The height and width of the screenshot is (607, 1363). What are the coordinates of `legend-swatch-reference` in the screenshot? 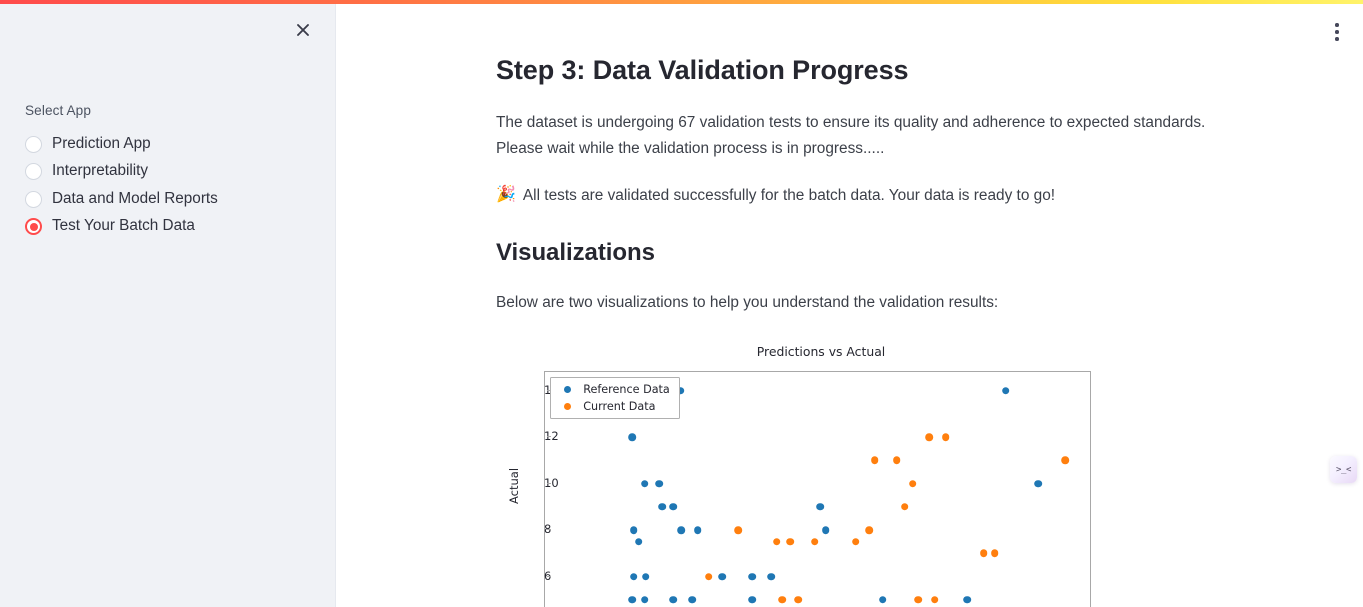 It's located at (568, 389).